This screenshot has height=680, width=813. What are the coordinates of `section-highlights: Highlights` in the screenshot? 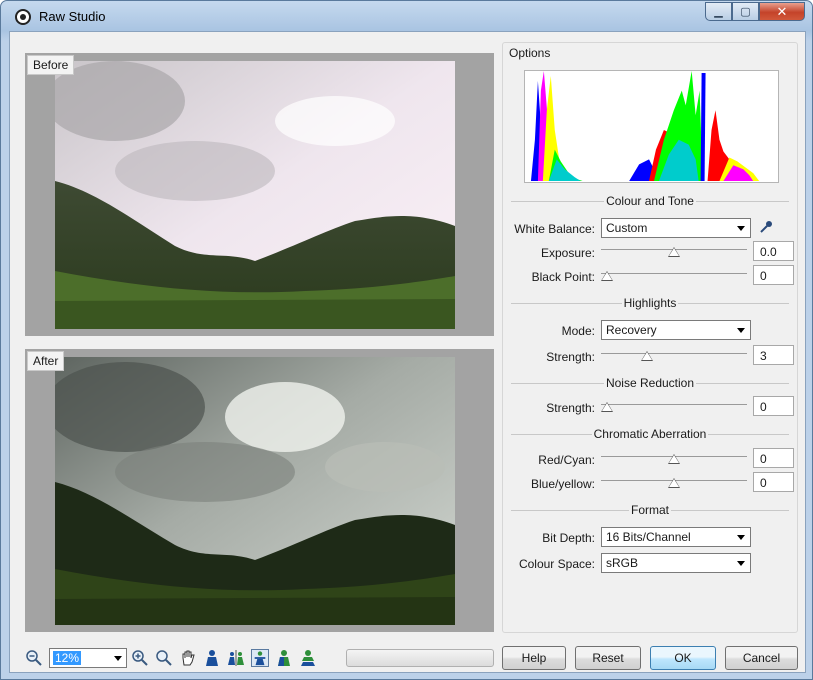 It's located at (650, 303).